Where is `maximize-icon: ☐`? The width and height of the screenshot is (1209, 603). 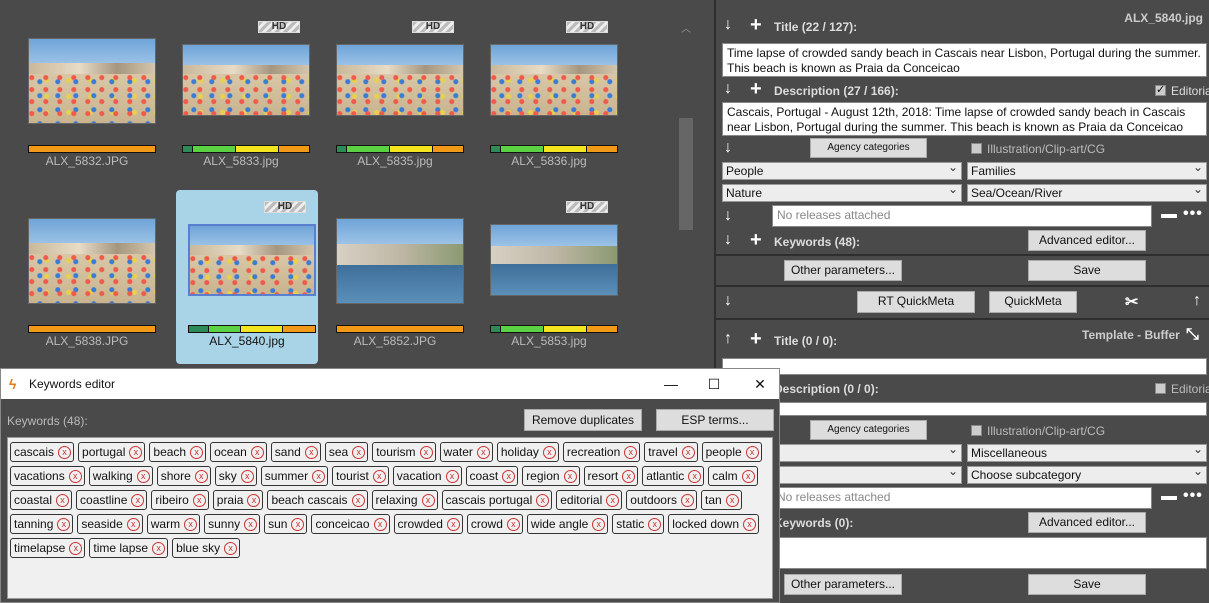 maximize-icon: ☐ is located at coordinates (714, 384).